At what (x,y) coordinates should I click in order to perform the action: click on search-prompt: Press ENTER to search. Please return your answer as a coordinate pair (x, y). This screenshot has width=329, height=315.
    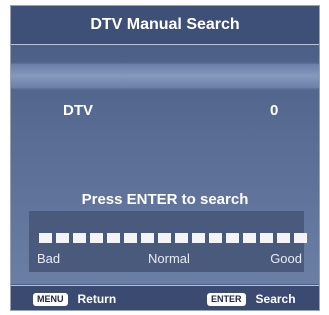
    Looking at the image, I should click on (165, 199).